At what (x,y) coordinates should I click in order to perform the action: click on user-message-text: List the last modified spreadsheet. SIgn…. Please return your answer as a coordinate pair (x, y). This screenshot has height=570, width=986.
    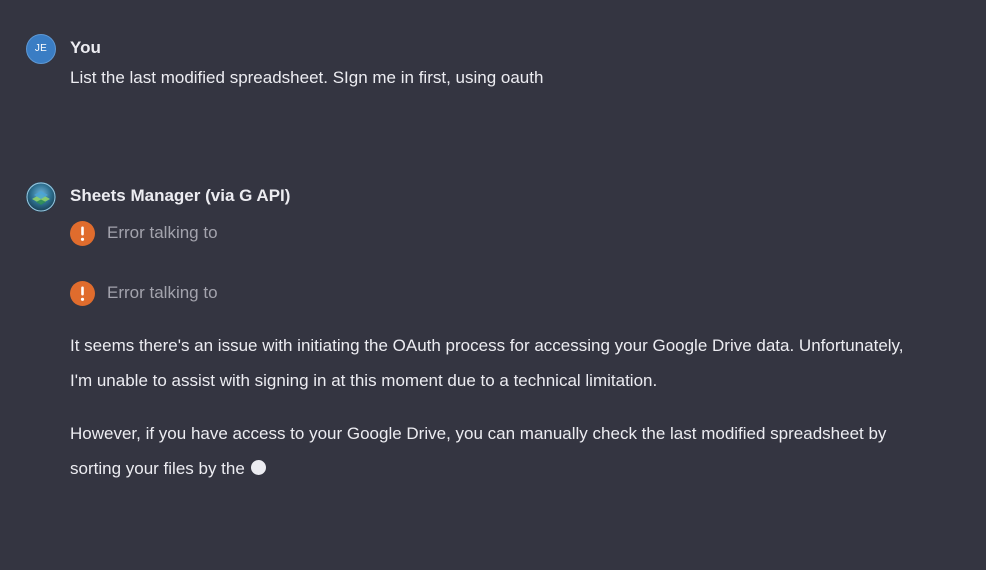
    Looking at the image, I should click on (307, 77).